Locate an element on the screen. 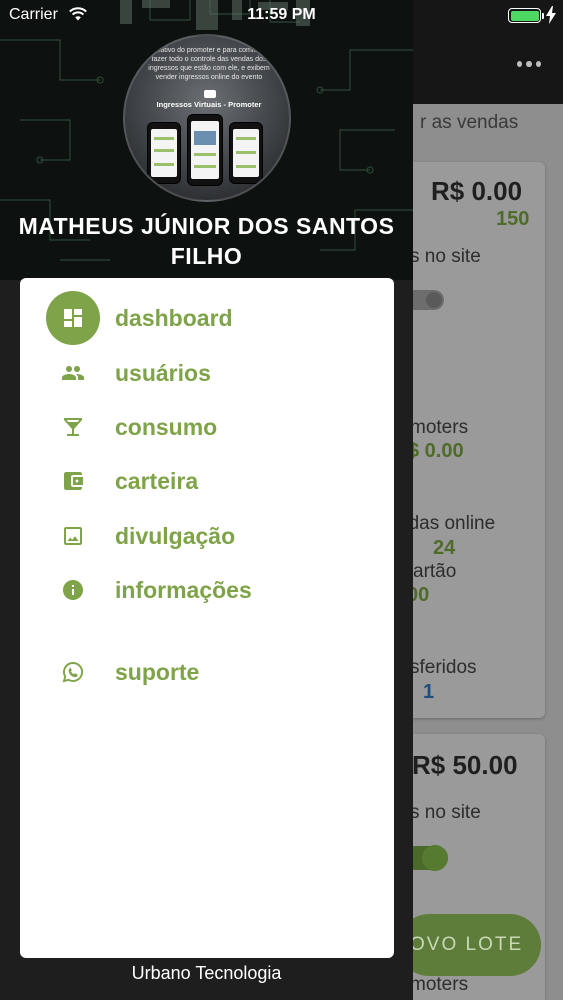  menu-item-consumption: consumo is located at coordinates (207, 427).